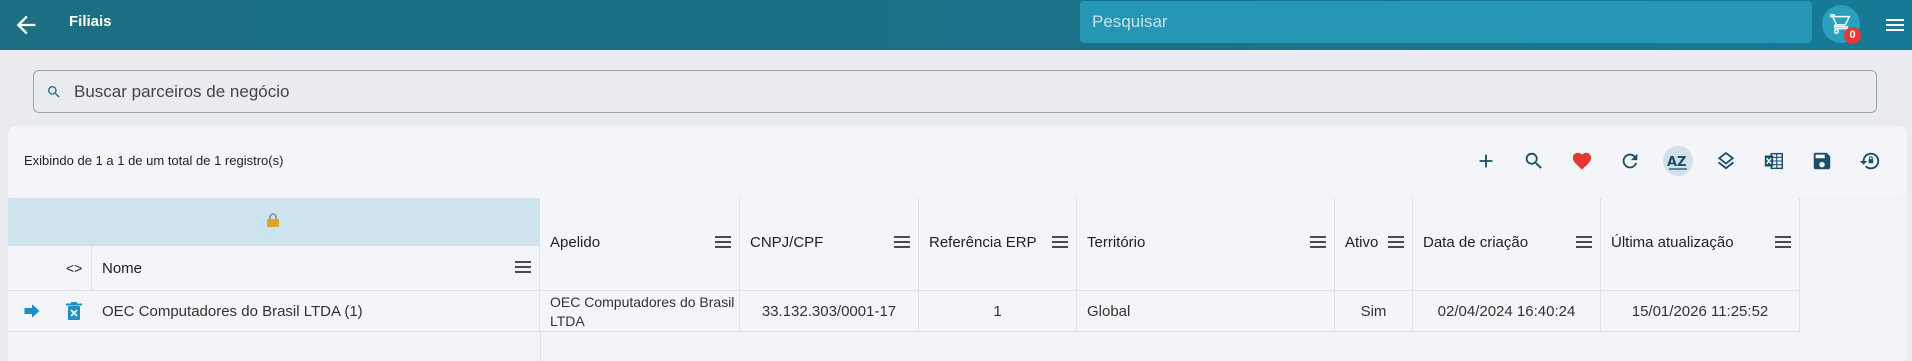 Image resolution: width=1912 pixels, height=361 pixels. I want to click on save-icon, so click(1822, 161).